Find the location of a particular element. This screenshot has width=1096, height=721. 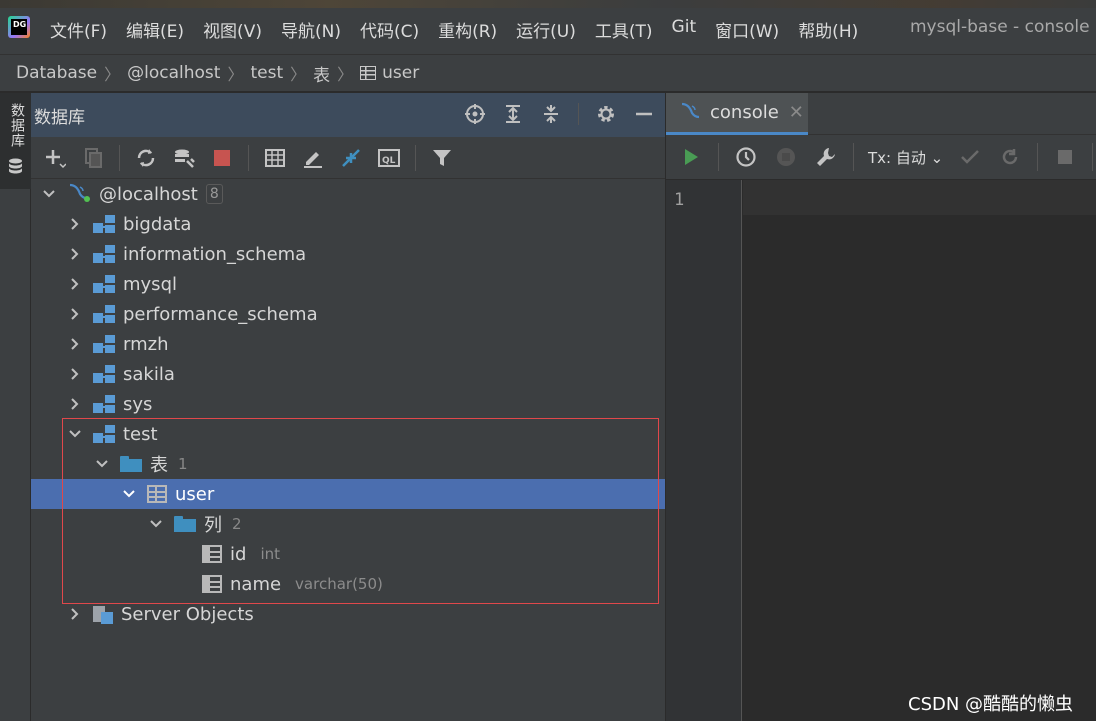

tree-node-tables-folder: 表 1 is located at coordinates (348, 464).